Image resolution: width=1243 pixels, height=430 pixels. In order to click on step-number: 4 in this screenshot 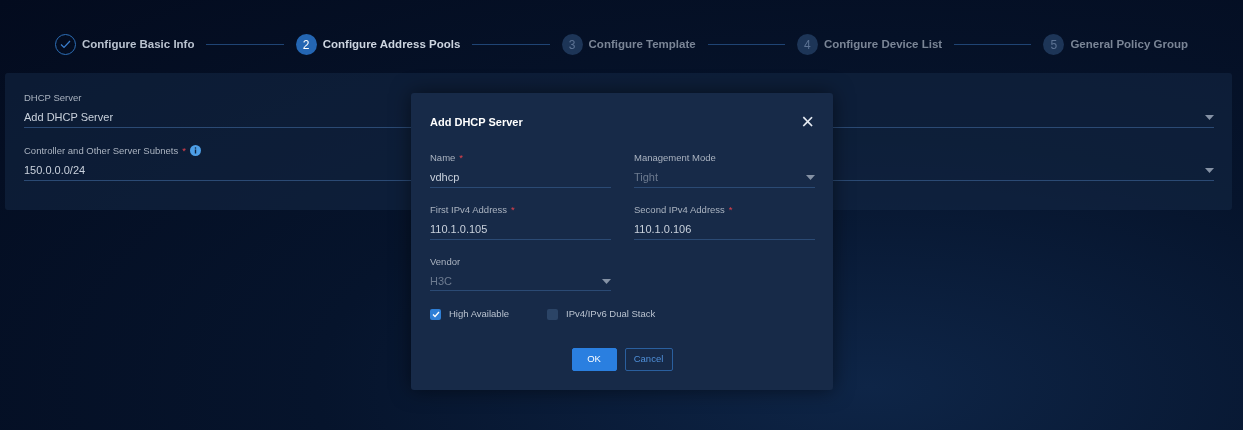, I will do `click(807, 44)`.